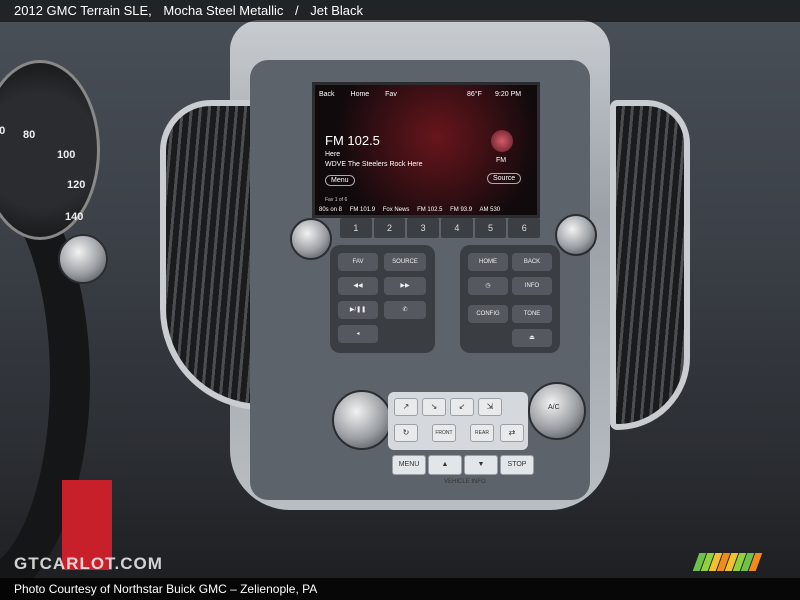 This screenshot has width=800, height=600. What do you see at coordinates (83, 10) in the screenshot?
I see `vehicle-title: 2012 GMC Terrain SLE,` at bounding box center [83, 10].